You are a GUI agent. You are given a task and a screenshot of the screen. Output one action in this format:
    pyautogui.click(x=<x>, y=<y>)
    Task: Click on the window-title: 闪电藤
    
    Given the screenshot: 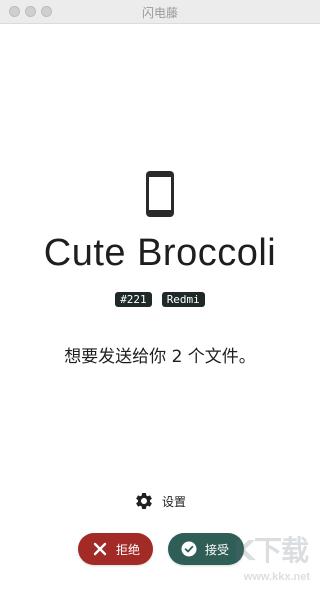 What is the action you would take?
    pyautogui.click(x=159, y=13)
    